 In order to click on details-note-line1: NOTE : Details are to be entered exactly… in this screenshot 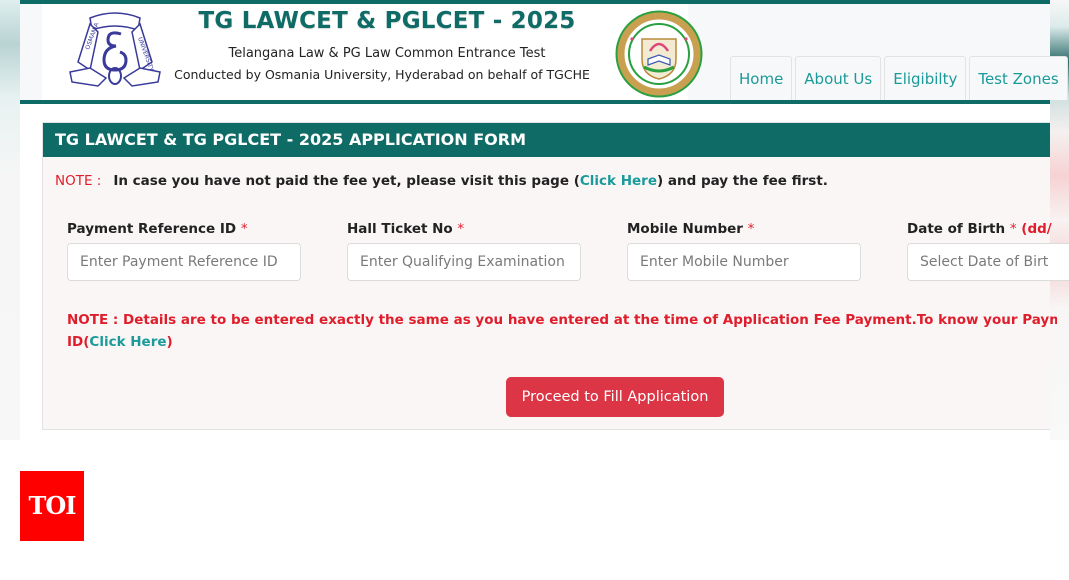, I will do `click(562, 320)`.